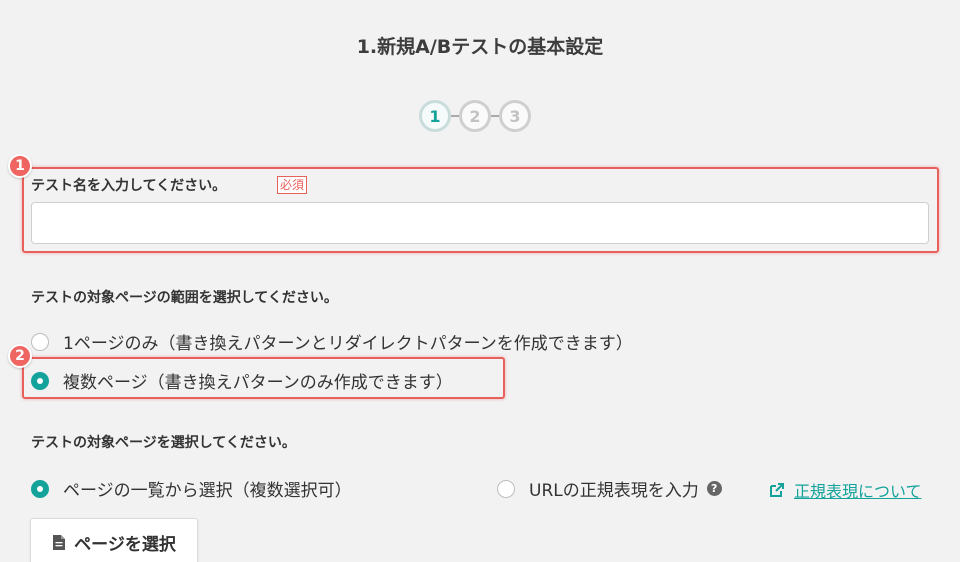  I want to click on step-1: 1, so click(435, 116).